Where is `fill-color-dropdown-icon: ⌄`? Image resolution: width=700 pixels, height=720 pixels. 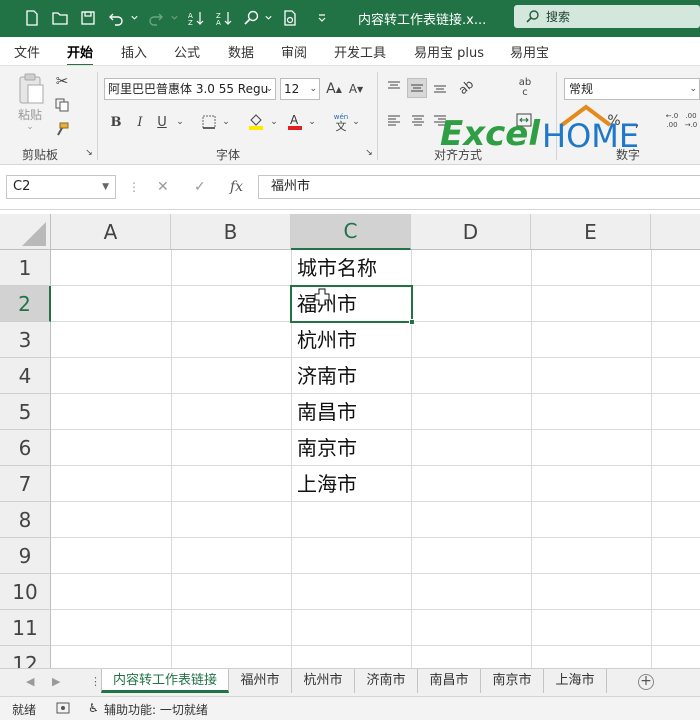
fill-color-dropdown-icon: ⌄ is located at coordinates (274, 122).